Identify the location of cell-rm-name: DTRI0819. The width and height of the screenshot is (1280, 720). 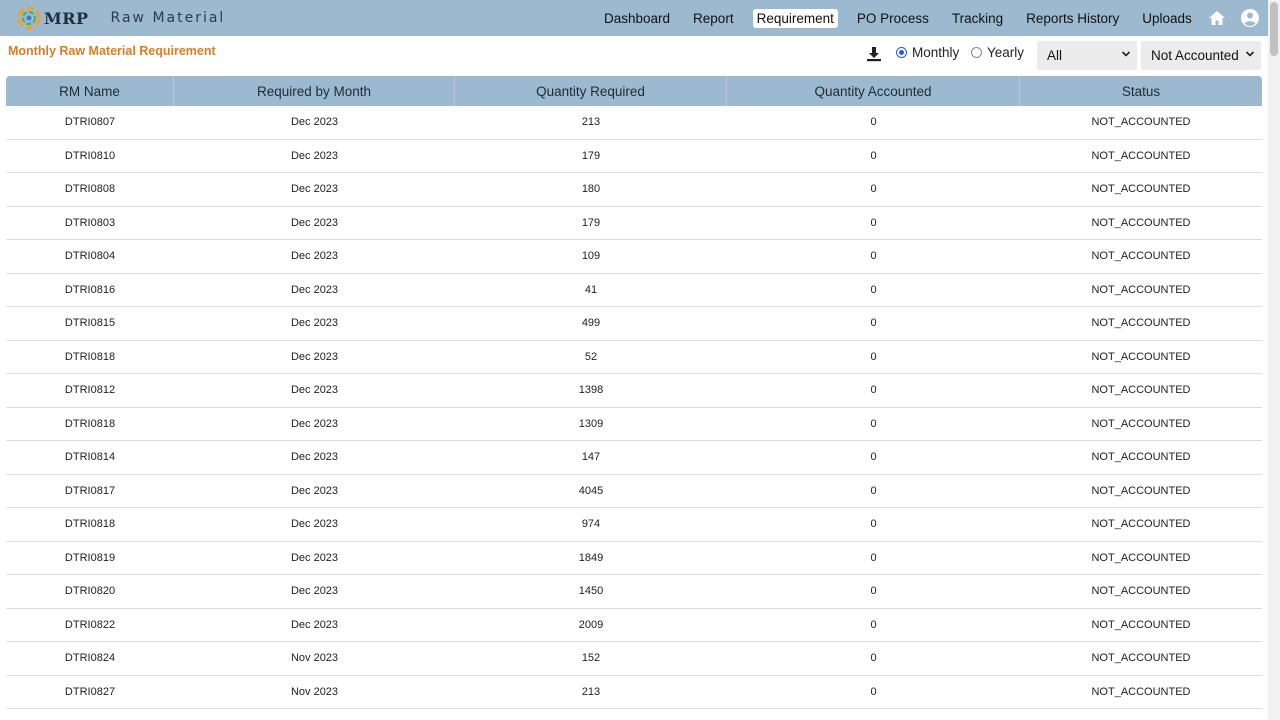
(90, 557).